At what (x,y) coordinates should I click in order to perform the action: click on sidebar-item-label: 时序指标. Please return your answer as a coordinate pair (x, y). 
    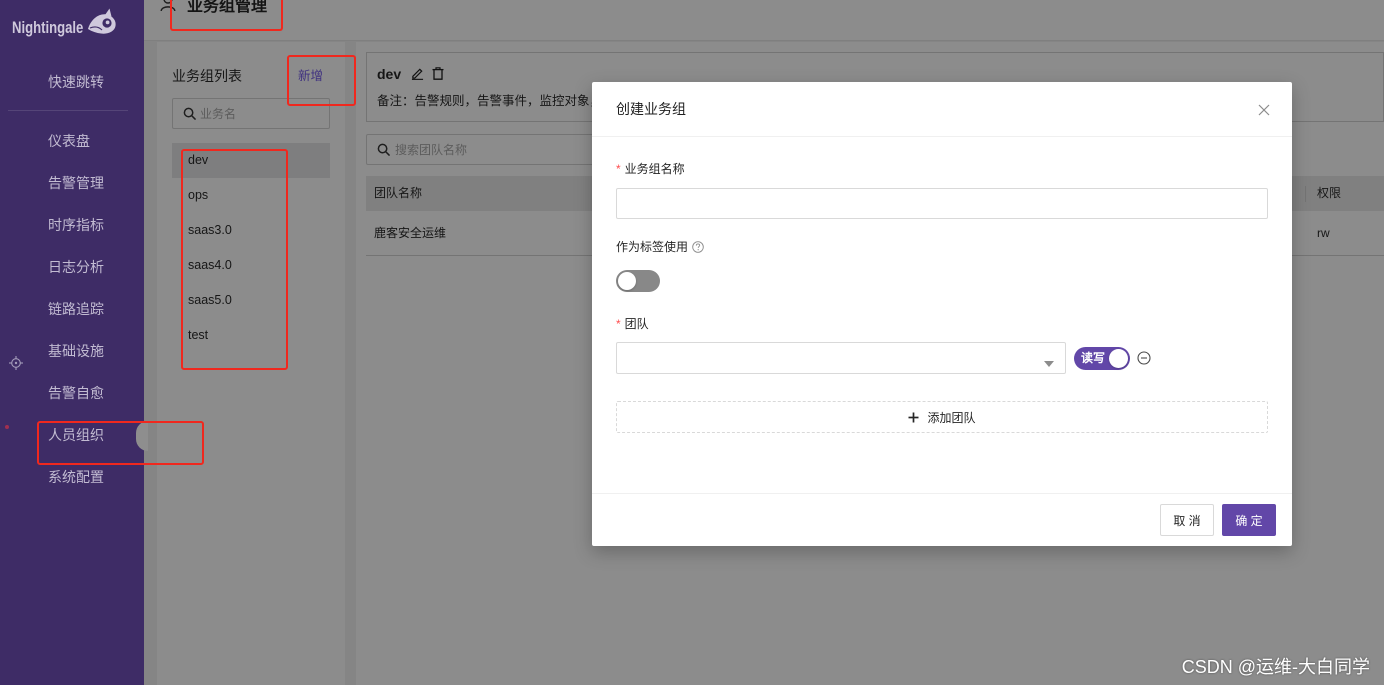
    Looking at the image, I should click on (76, 225).